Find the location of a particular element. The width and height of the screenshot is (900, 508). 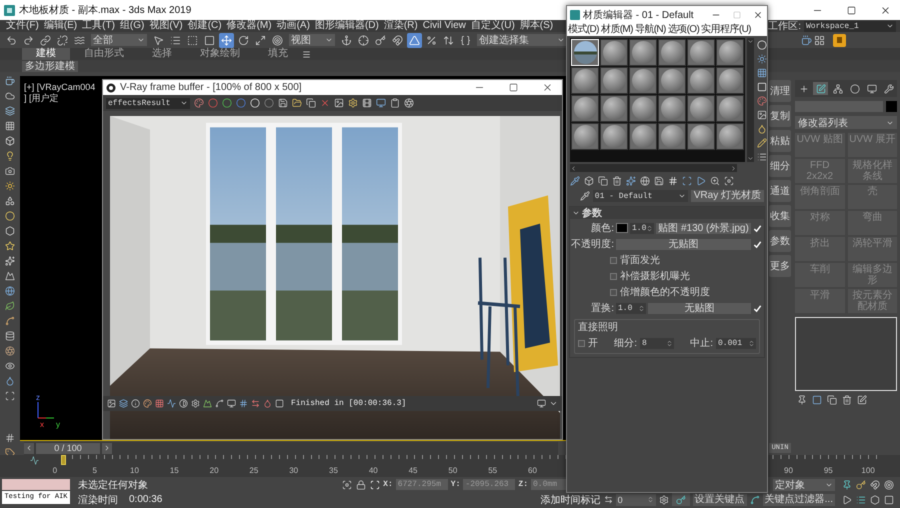

frame-number: 10 is located at coordinates (134, 471).